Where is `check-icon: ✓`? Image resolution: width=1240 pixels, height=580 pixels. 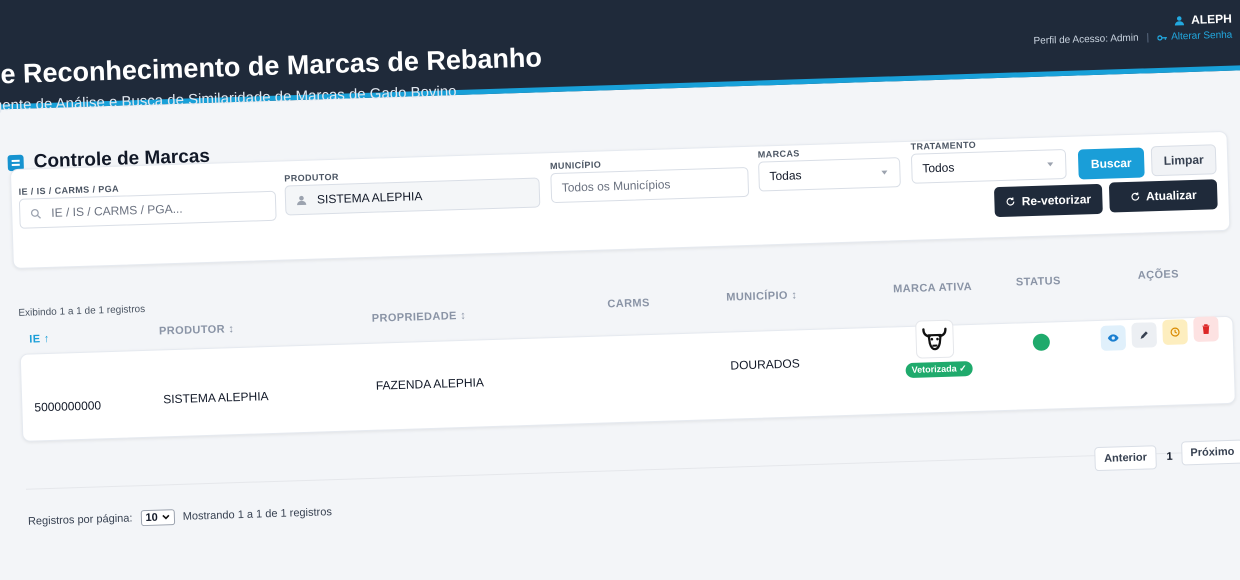 check-icon: ✓ is located at coordinates (963, 368).